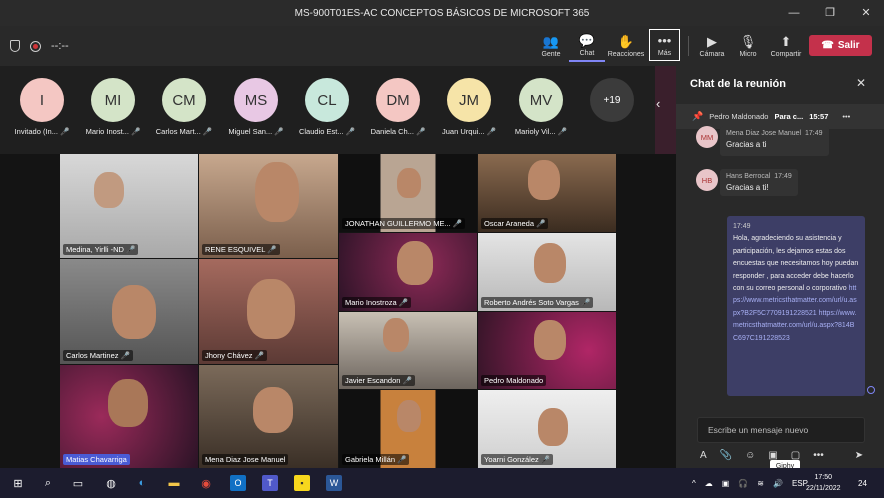  Describe the element at coordinates (541, 131) in the screenshot. I see `participant-name: Marioly Vil... 🎤` at that location.